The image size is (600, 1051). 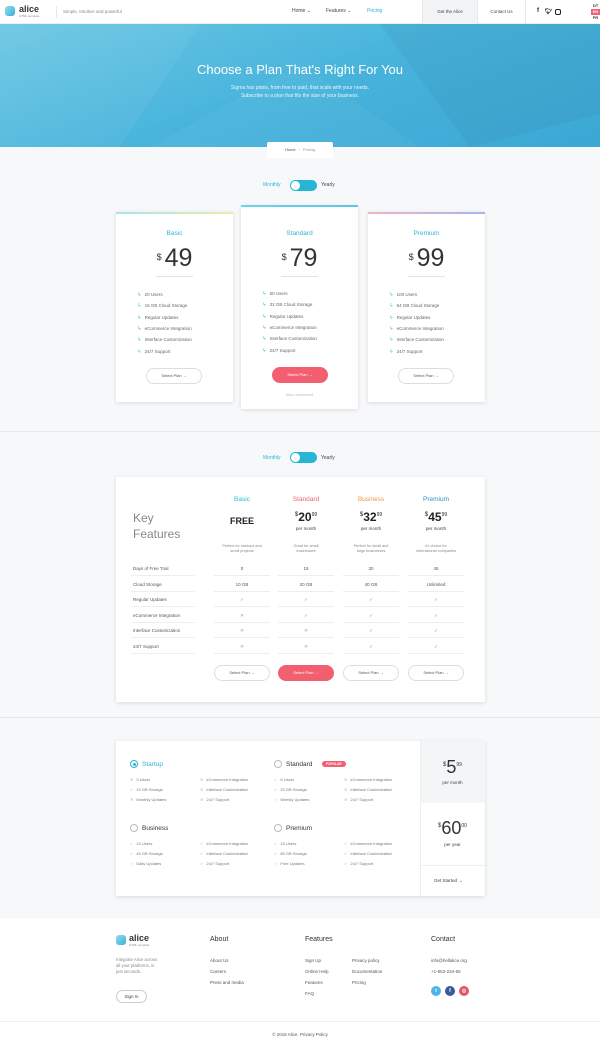 I want to click on toggle2-monthly-label: Monthly, so click(x=272, y=458).